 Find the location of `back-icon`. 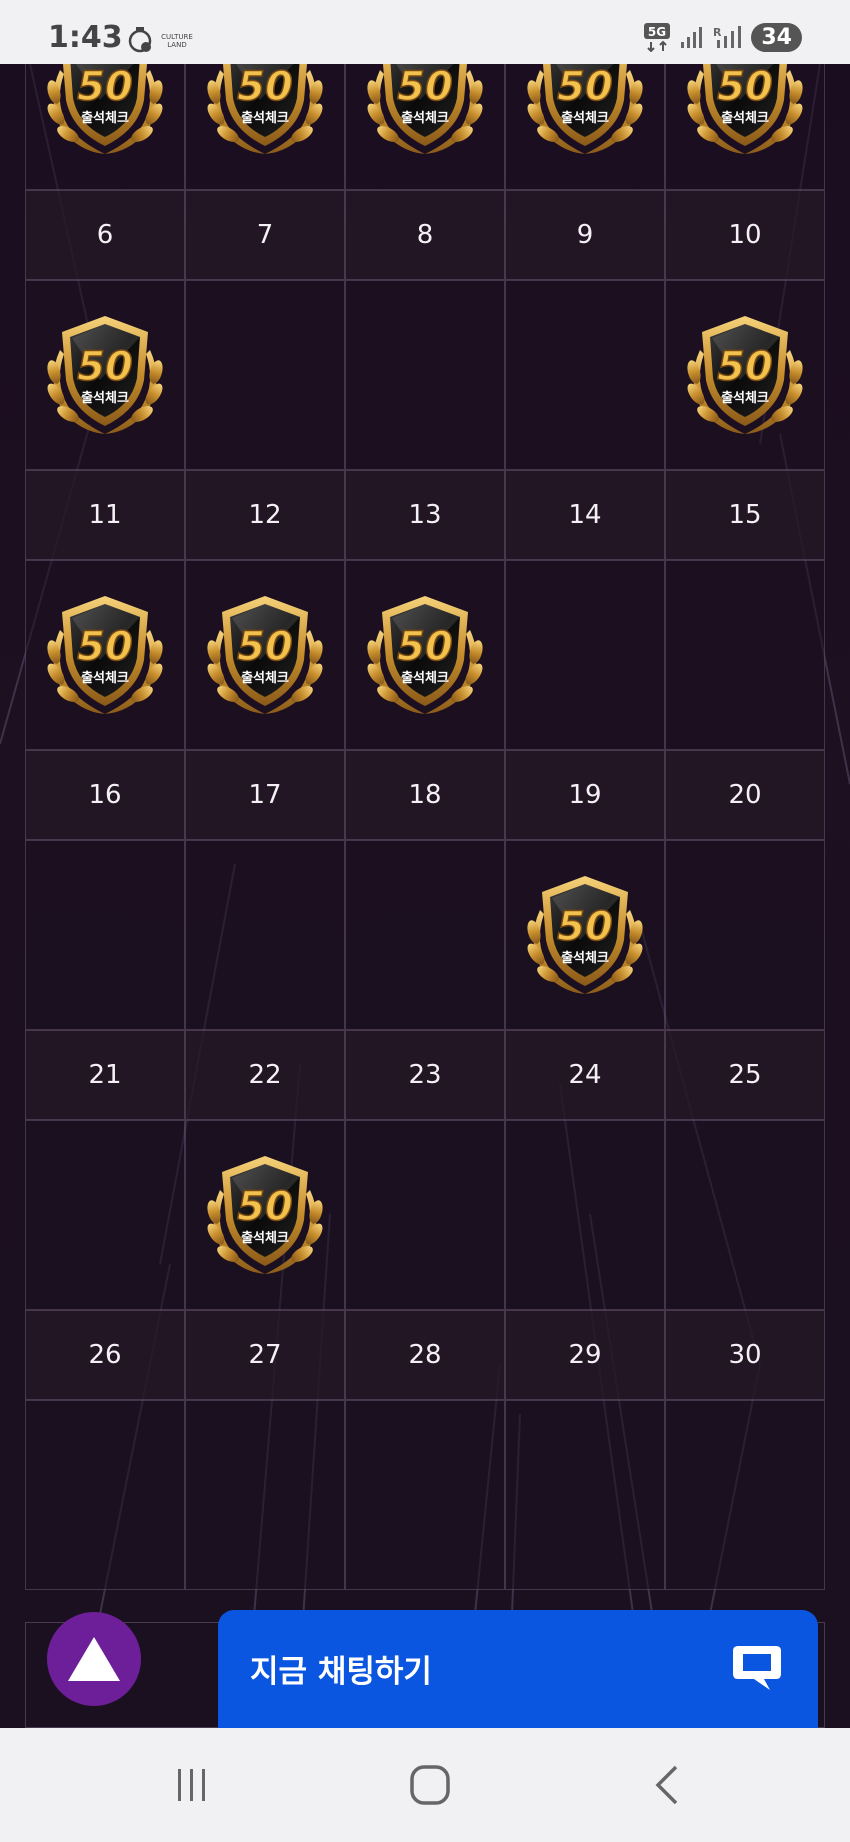

back-icon is located at coordinates (666, 1785).